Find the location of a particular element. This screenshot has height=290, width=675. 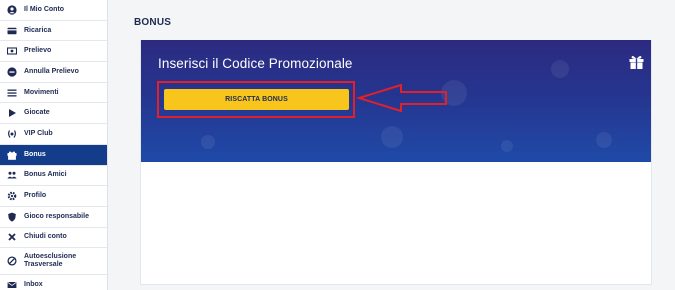

gear-icon is located at coordinates (12, 196).